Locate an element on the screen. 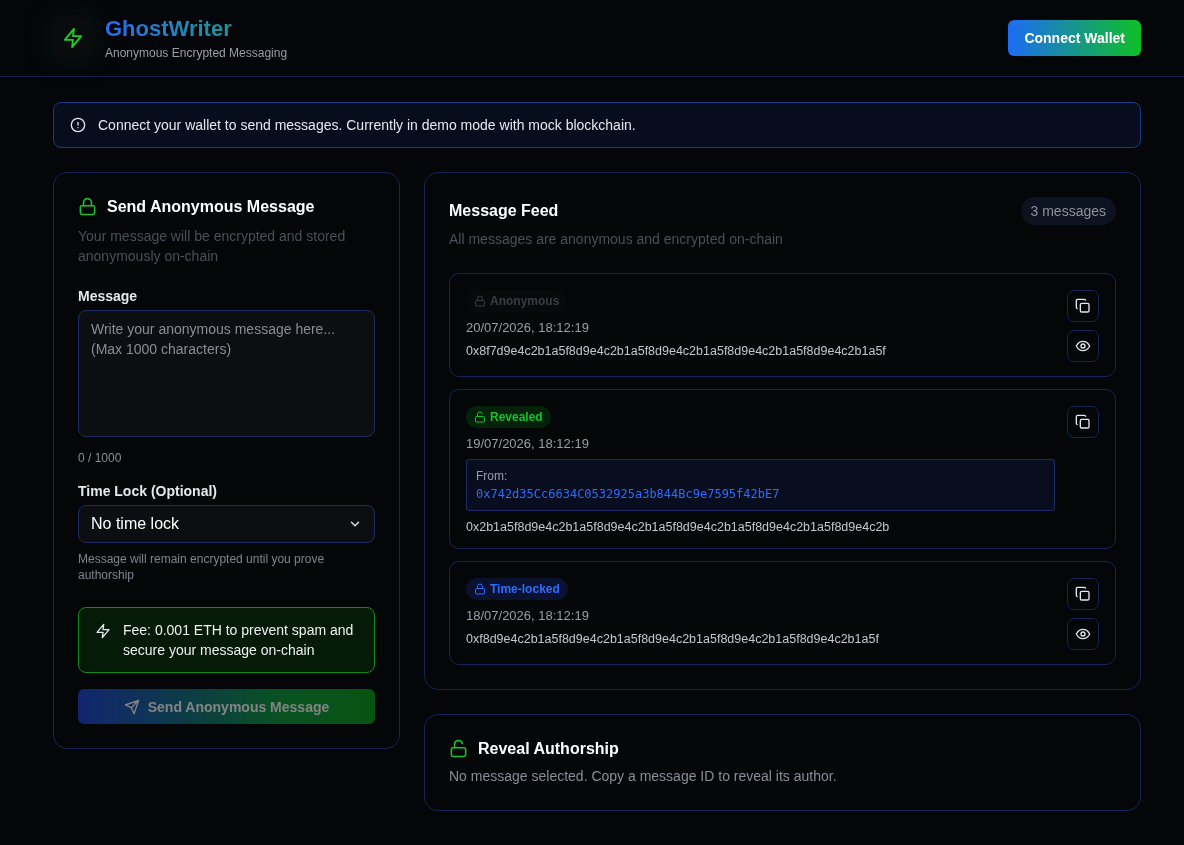  field-label: Time Lock (Optional) is located at coordinates (148, 491).